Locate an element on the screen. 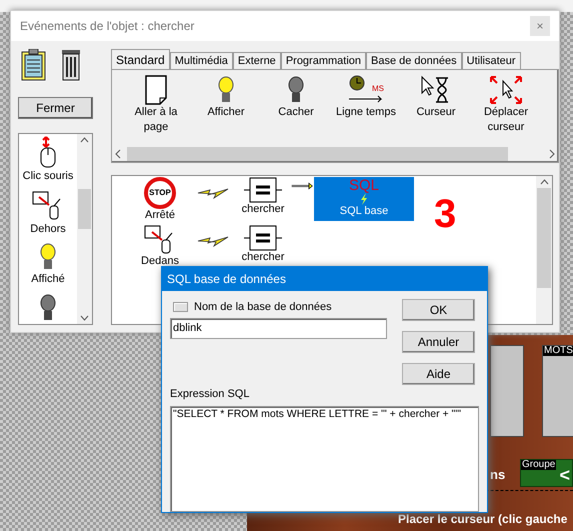 The image size is (573, 531). event-list: Clic souris Dehors Affiché is located at coordinates (55, 229).